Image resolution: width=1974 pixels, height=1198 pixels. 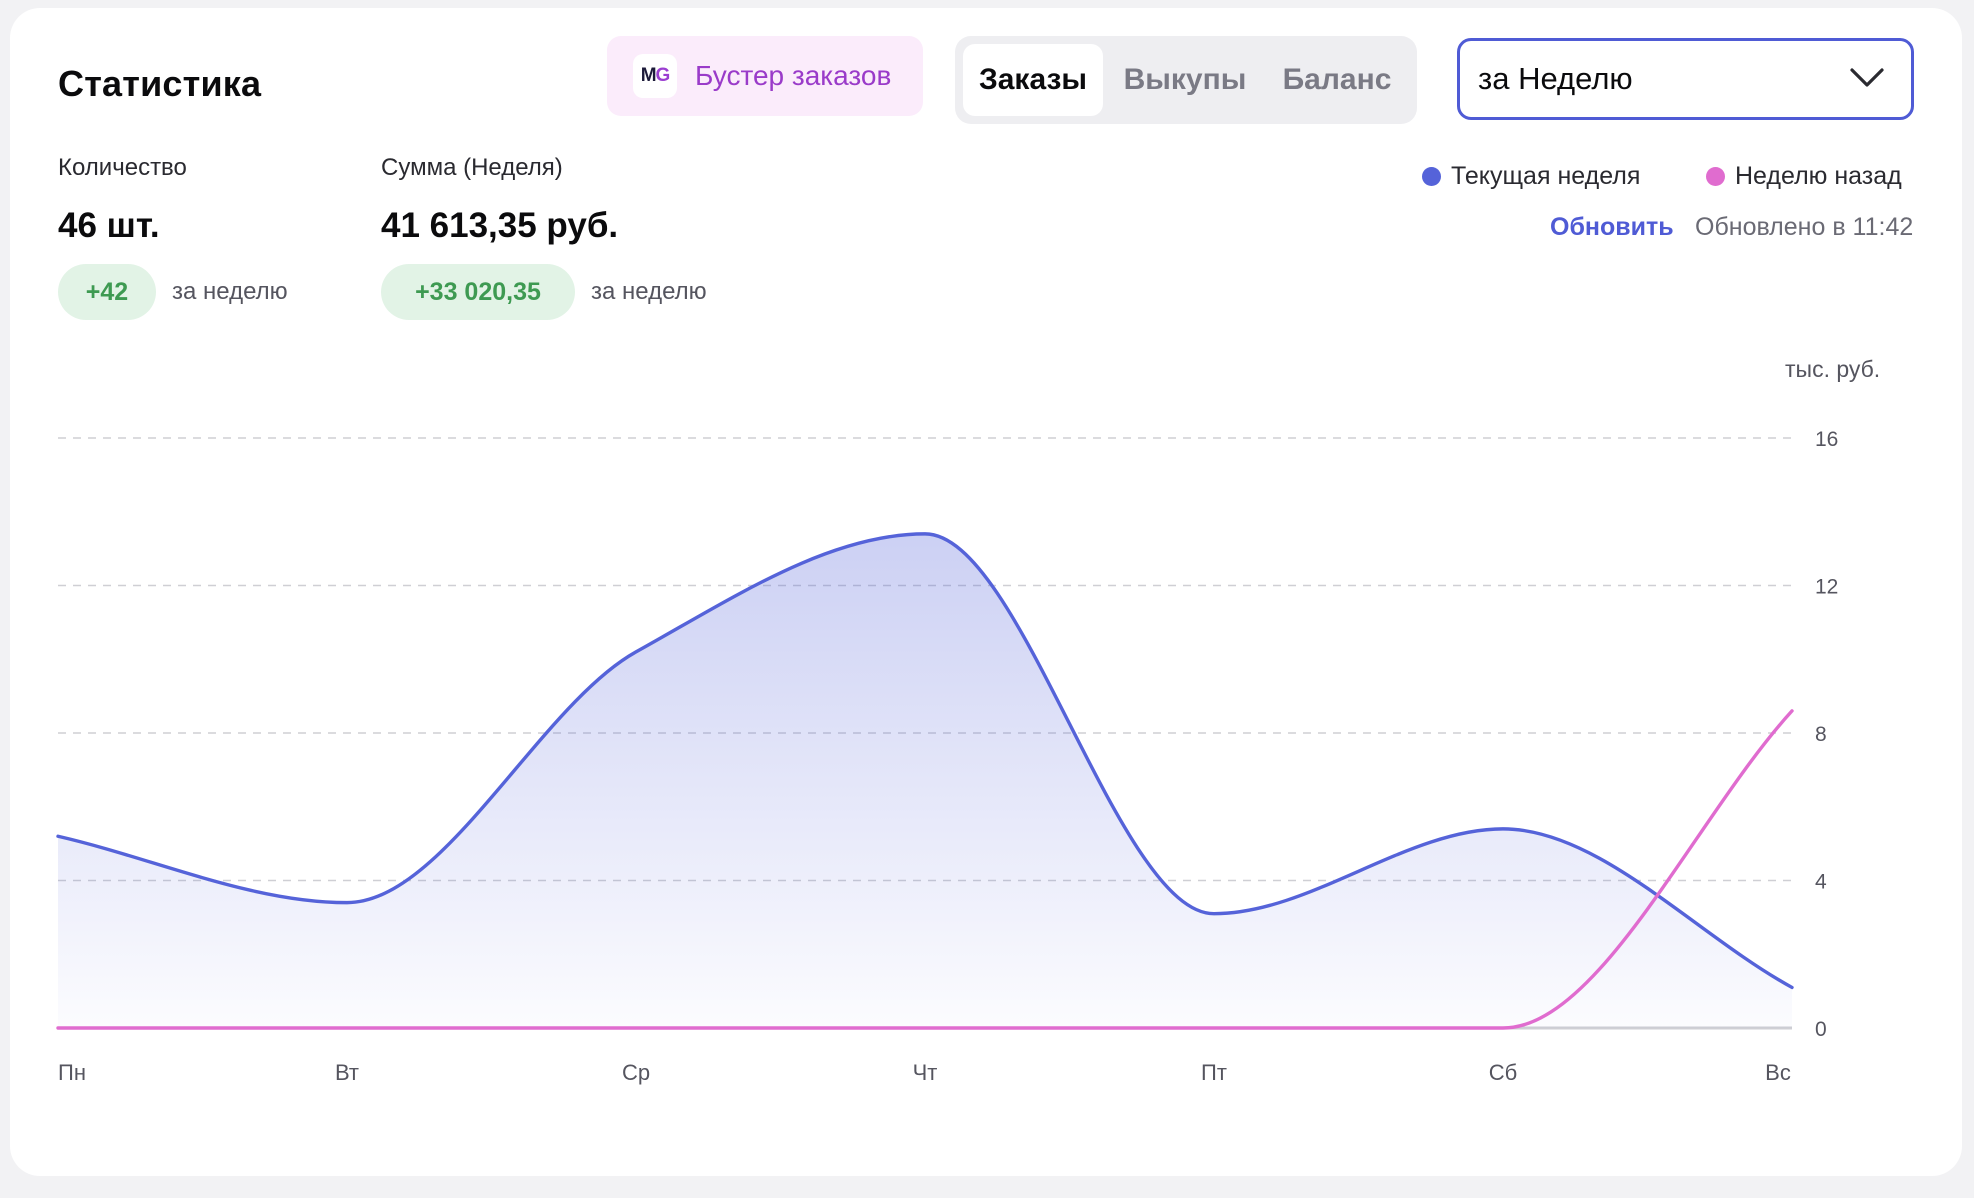 What do you see at coordinates (636, 1072) in the screenshot?
I see `x-tick-label: Ср` at bounding box center [636, 1072].